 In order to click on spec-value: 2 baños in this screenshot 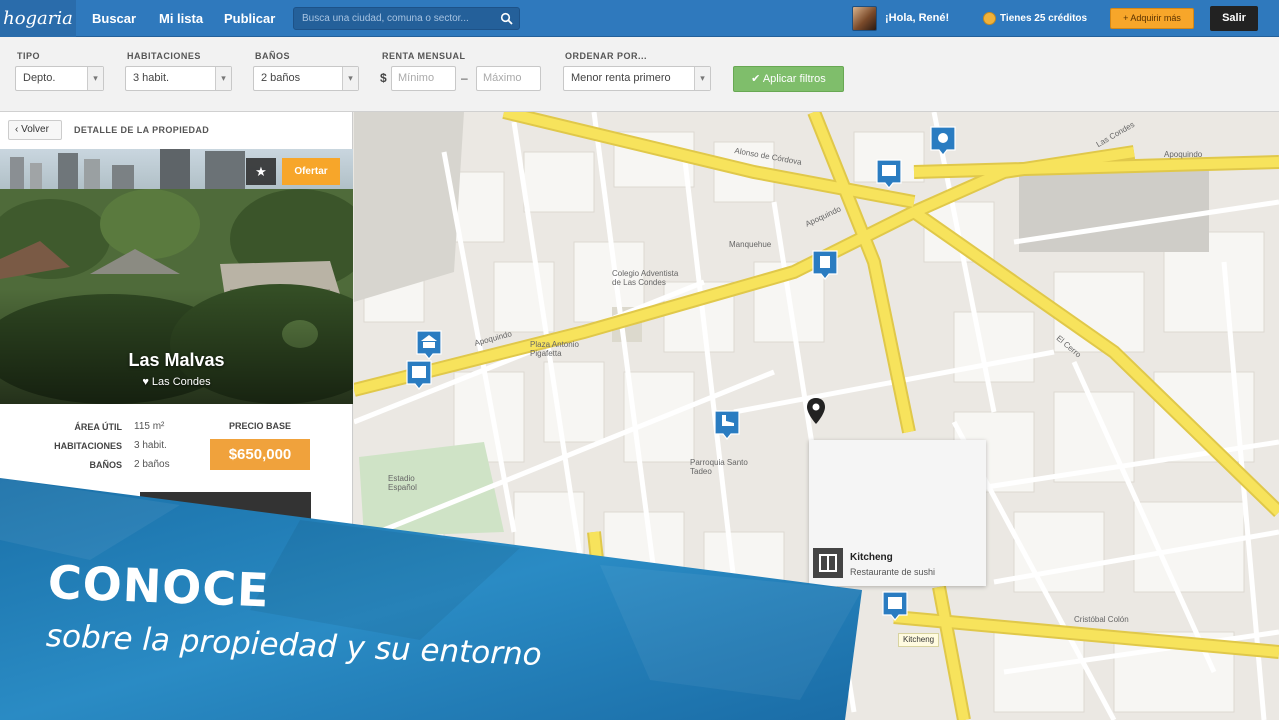, I will do `click(152, 464)`.